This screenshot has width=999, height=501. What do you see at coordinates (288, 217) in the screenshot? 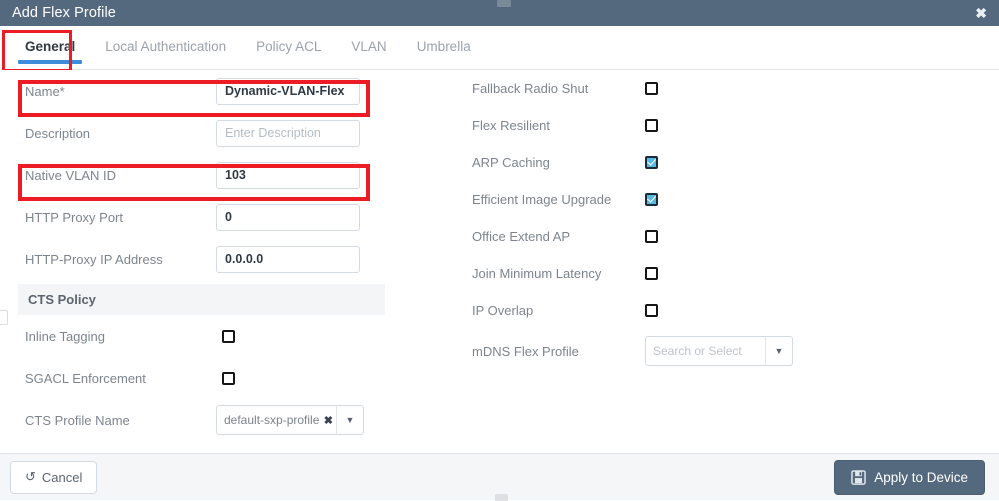
I see `input-http-proxy-port: 0` at bounding box center [288, 217].